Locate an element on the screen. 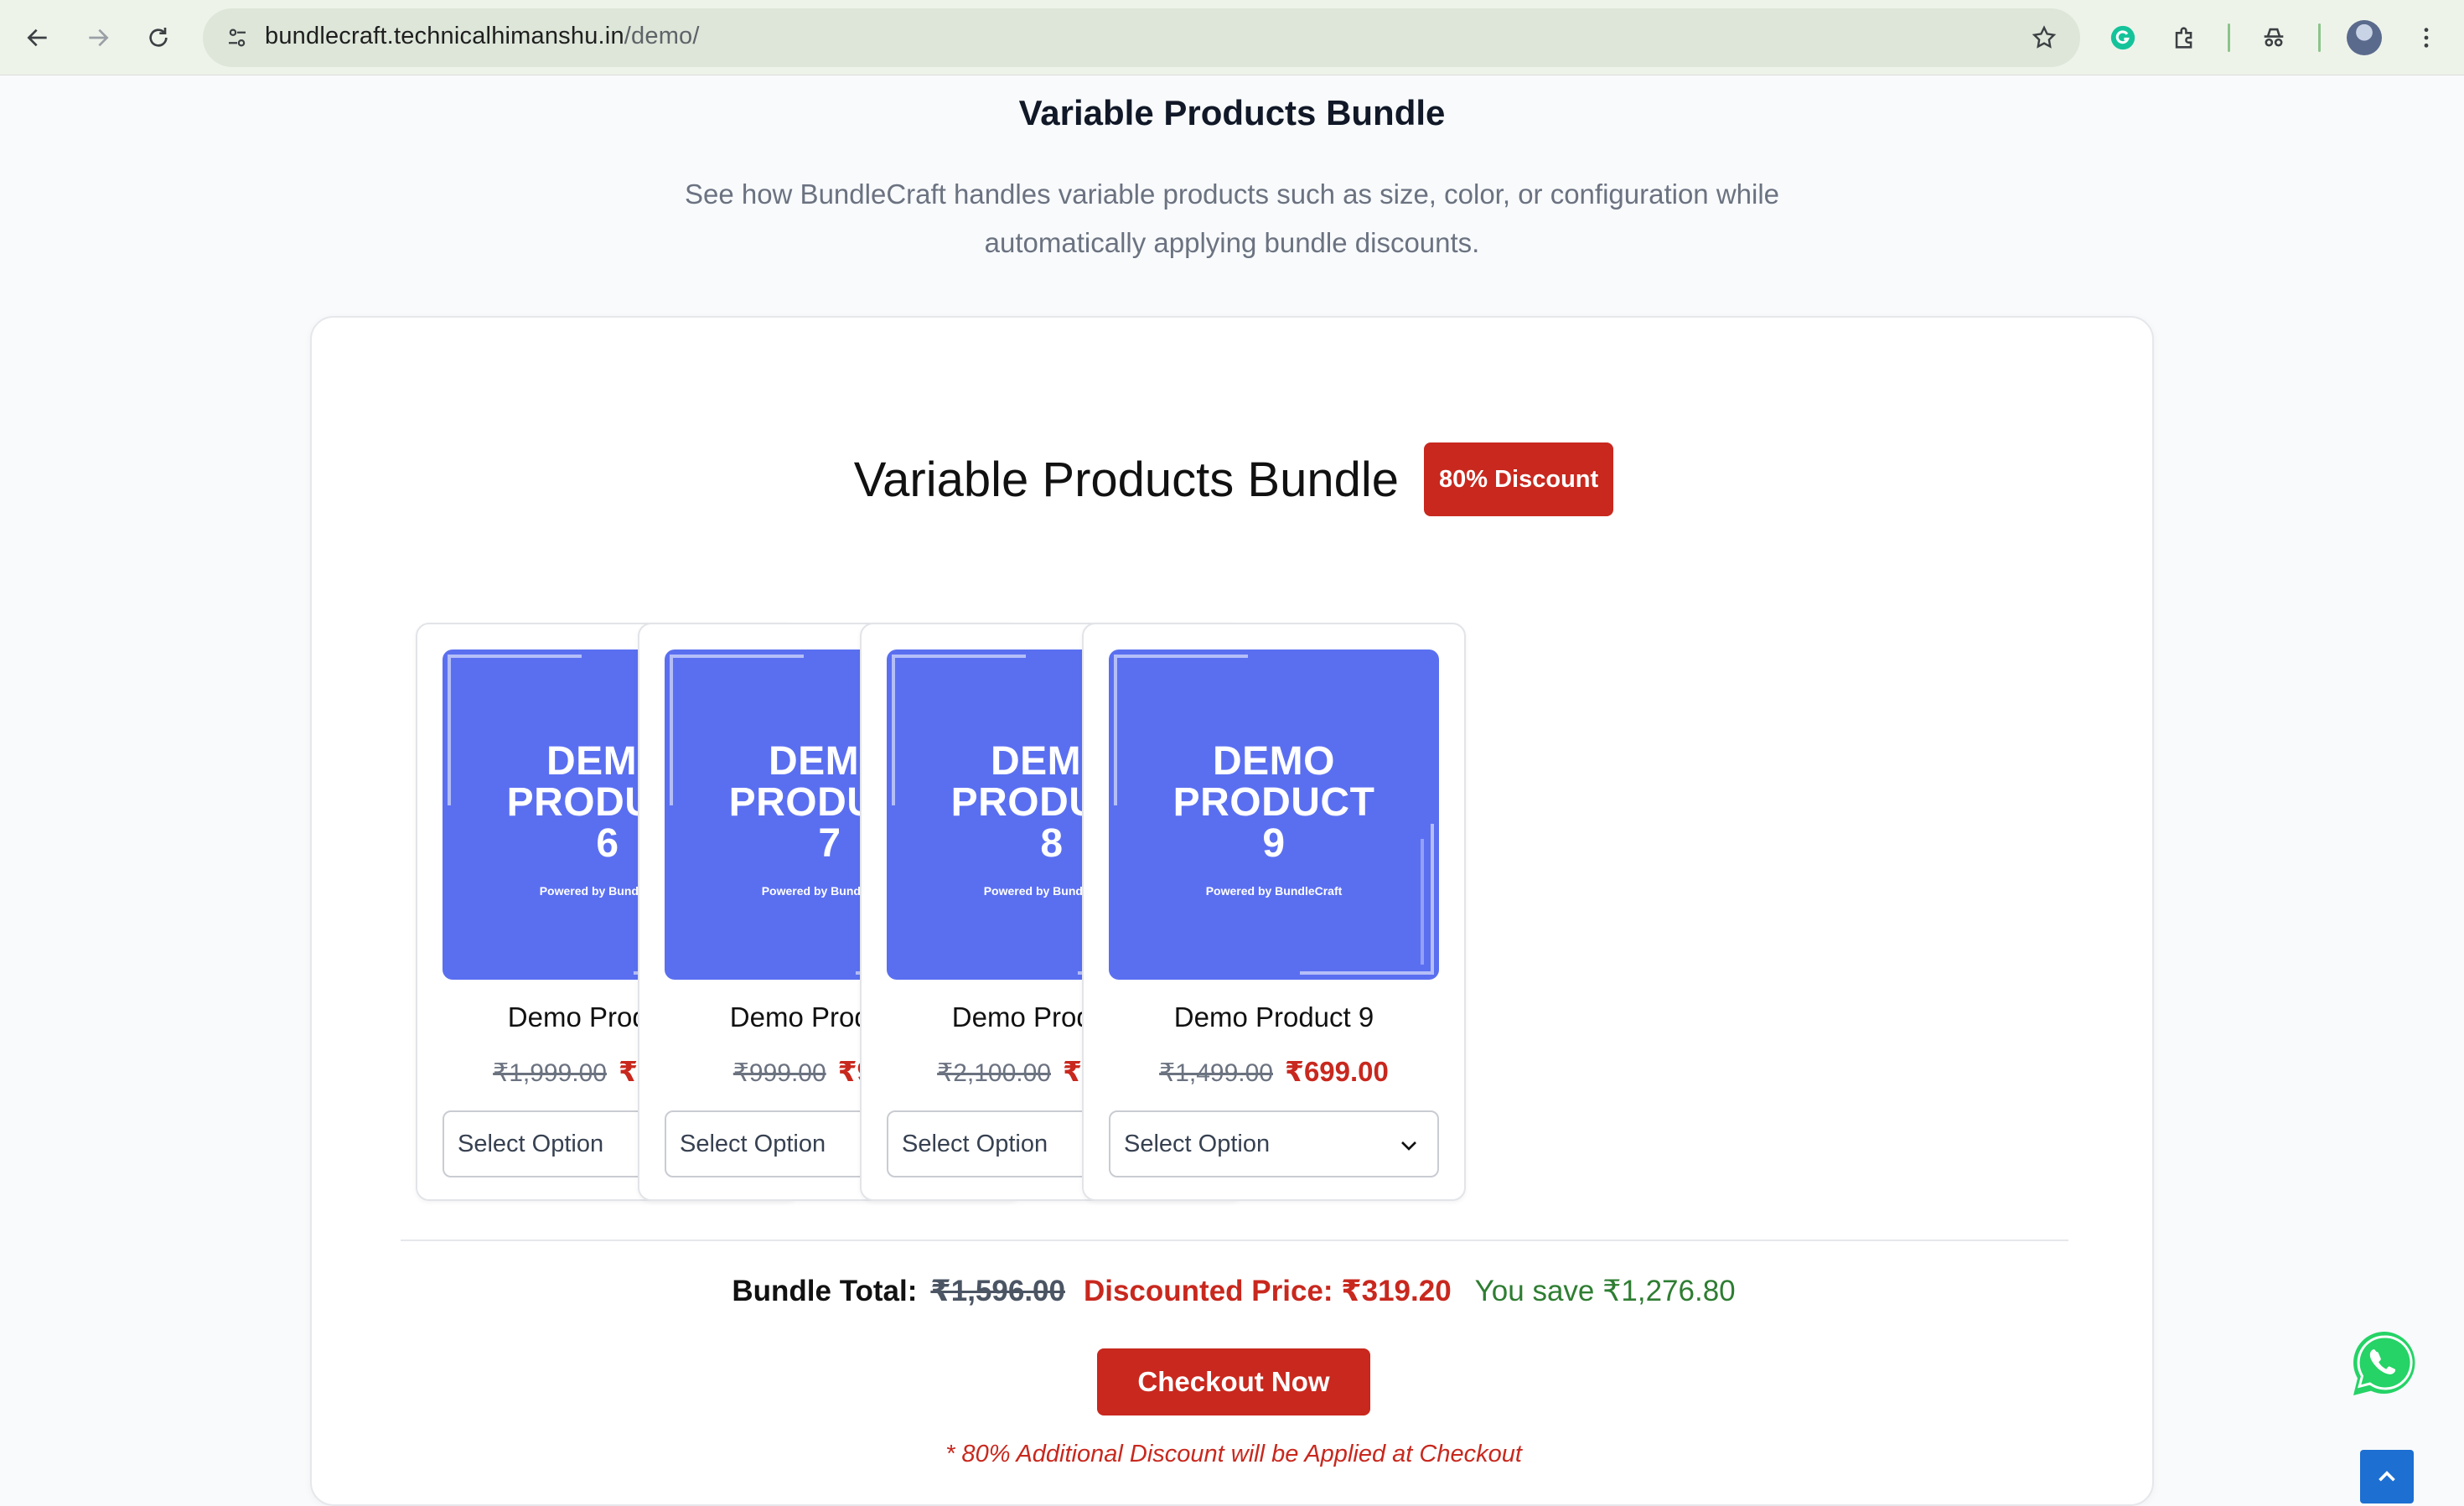 Image resolution: width=2464 pixels, height=1506 pixels. image-number: 6 is located at coordinates (607, 843).